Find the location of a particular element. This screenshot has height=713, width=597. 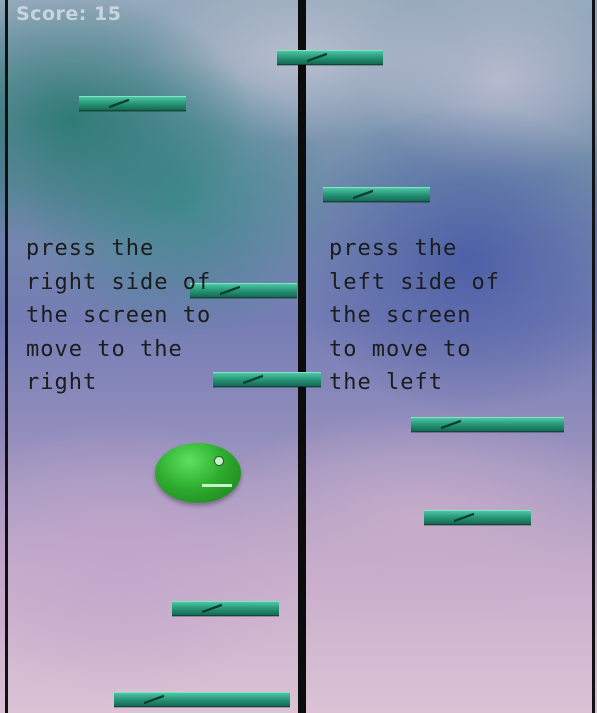

screen-divider is located at coordinates (302, 356).